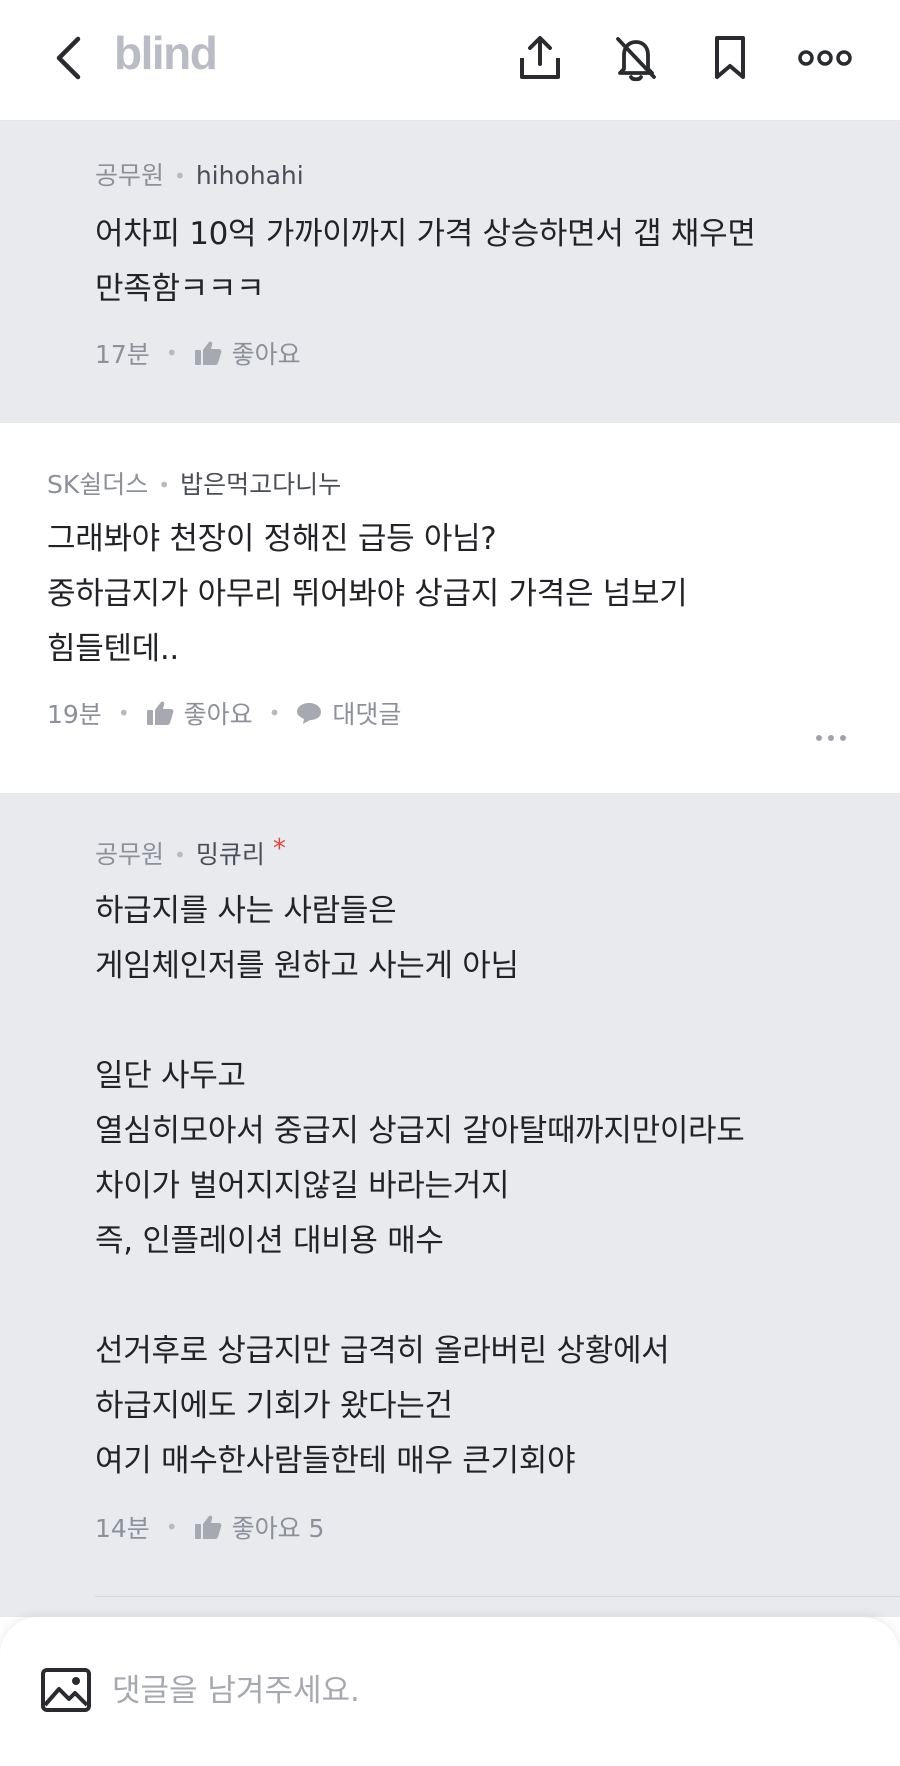  What do you see at coordinates (66, 1690) in the screenshot?
I see `image-attach-icon` at bounding box center [66, 1690].